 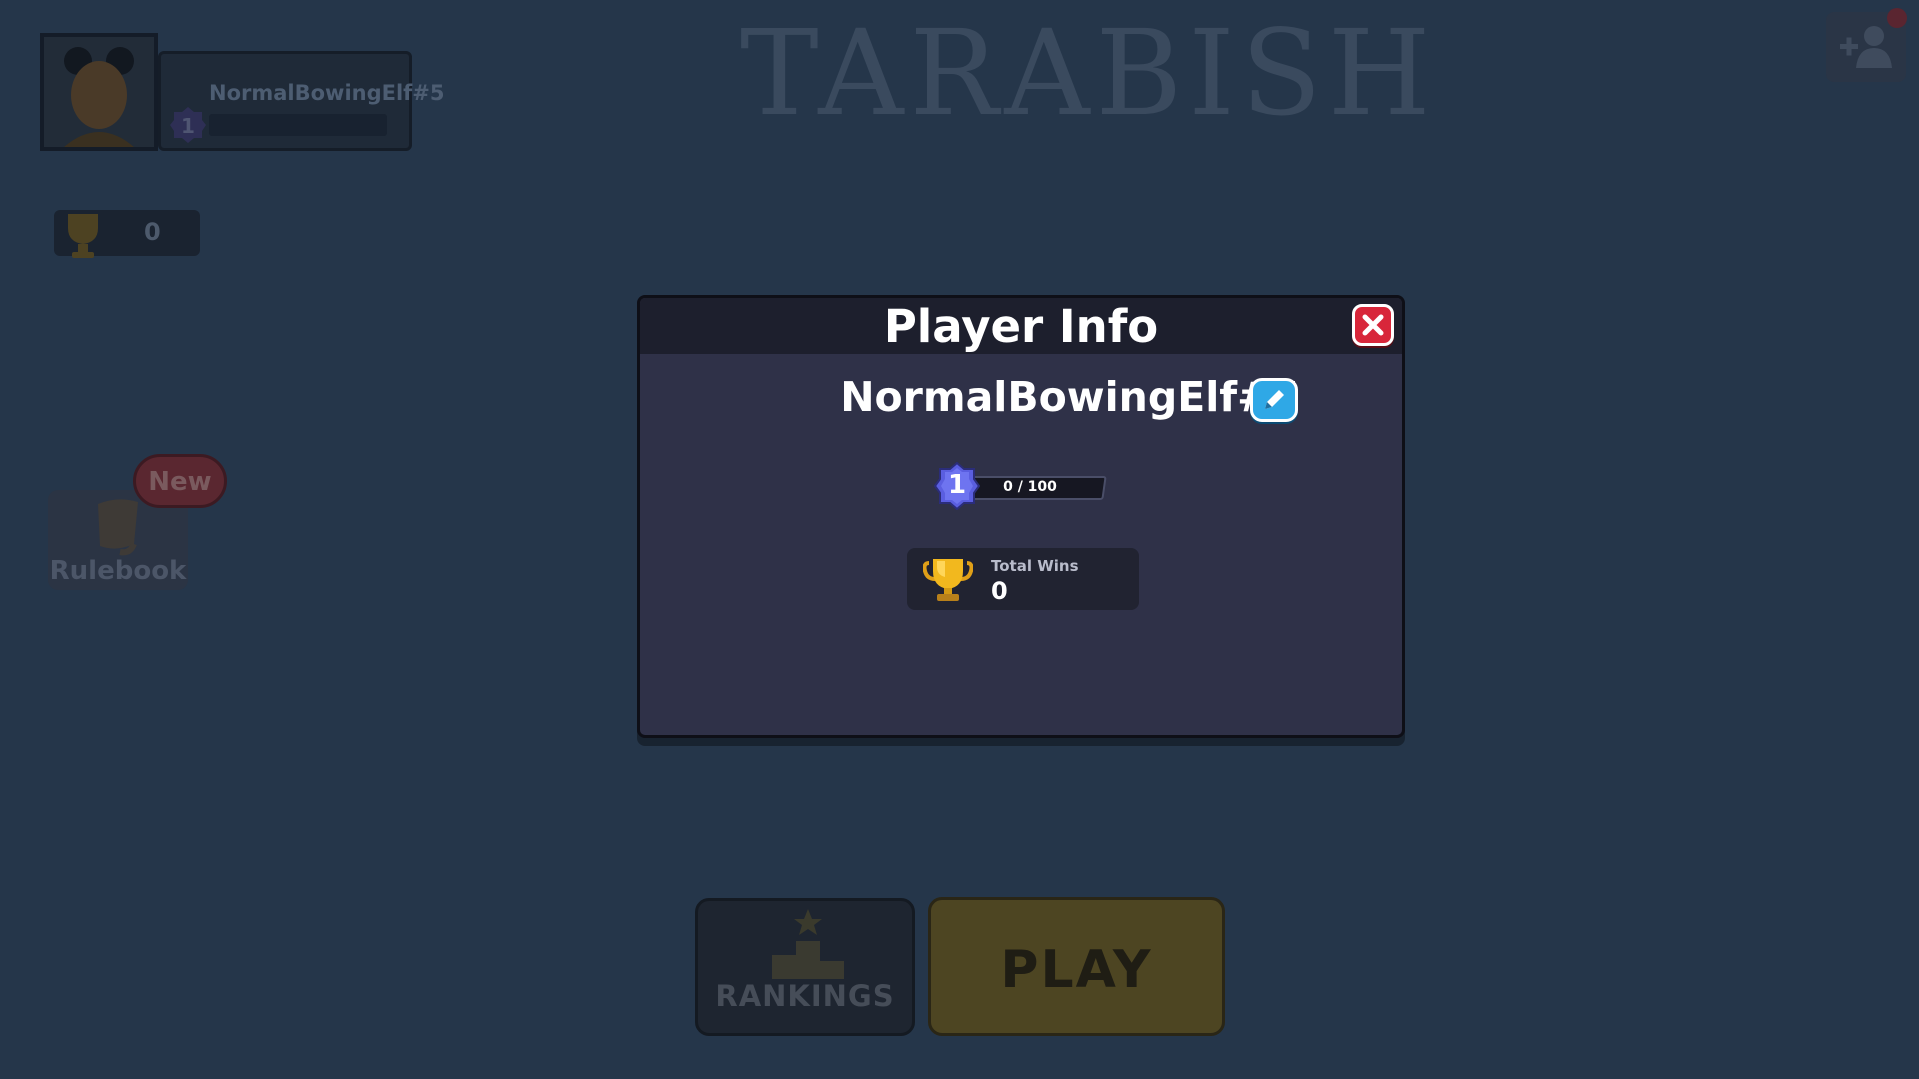 I want to click on edit-name-button, so click(x=1274, y=400).